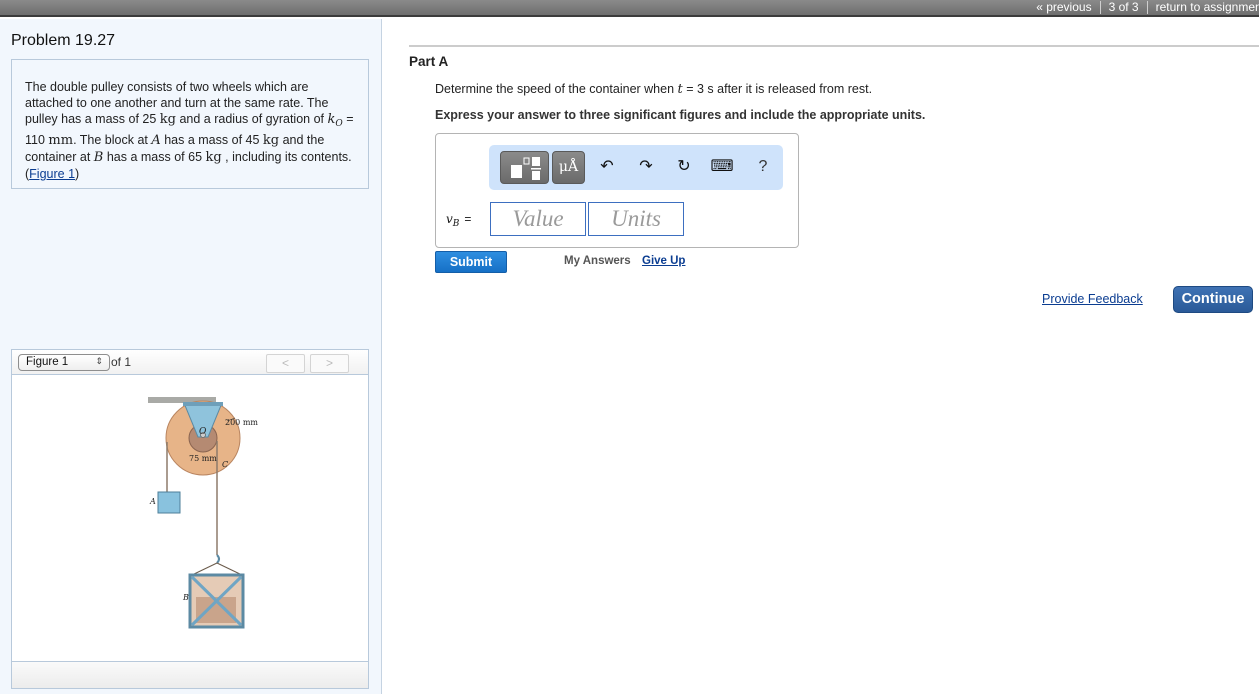 This screenshot has height=694, width=1259. Describe the element at coordinates (218, 559) in the screenshot. I see `hook` at that location.